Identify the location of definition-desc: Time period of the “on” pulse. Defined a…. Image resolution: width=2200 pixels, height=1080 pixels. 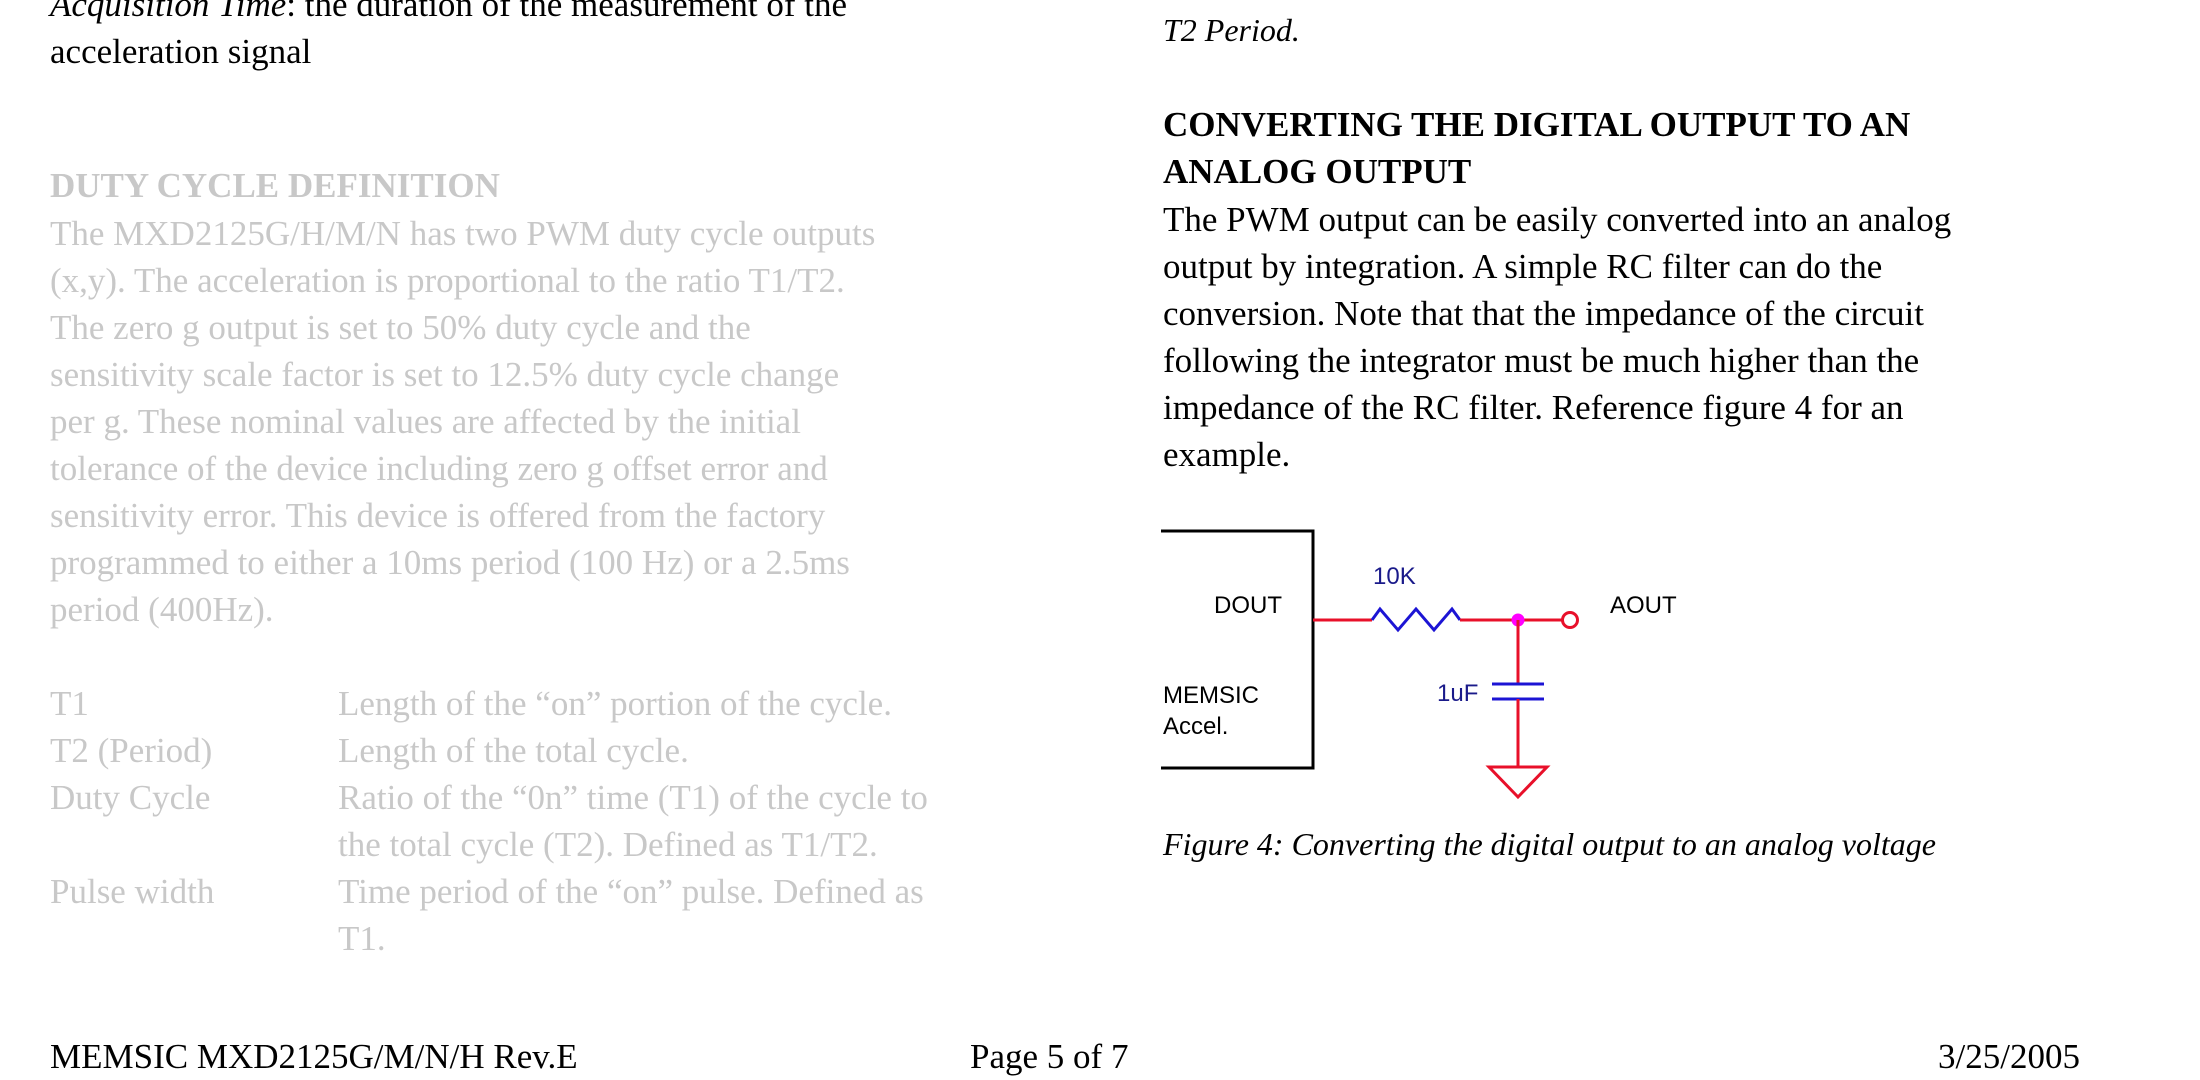
(699, 915).